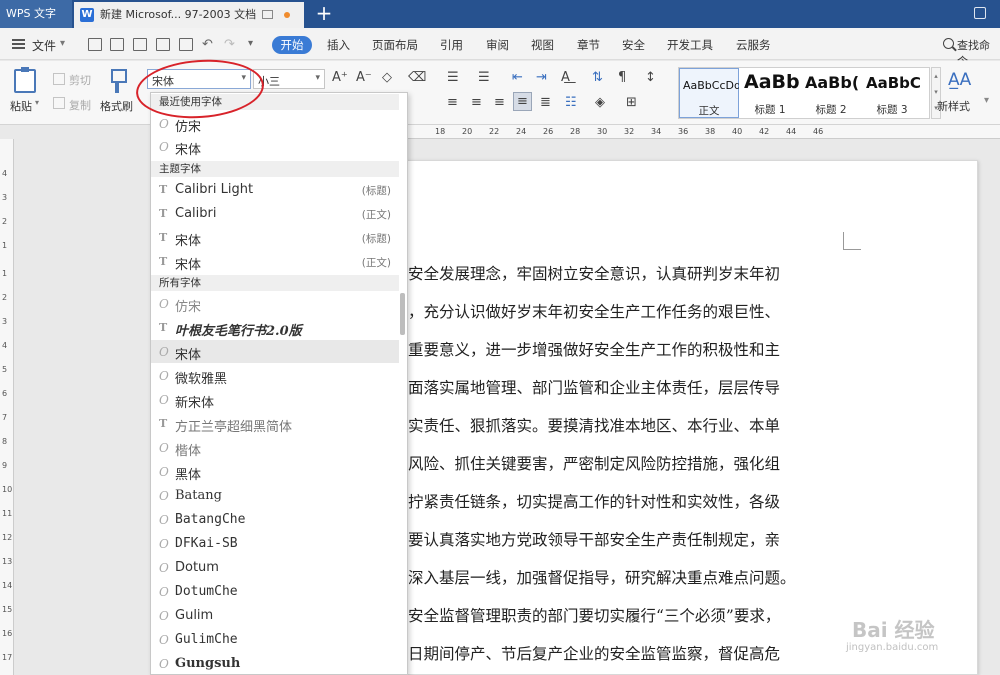 Image resolution: width=1000 pixels, height=675 pixels. Describe the element at coordinates (59, 79) in the screenshot. I see `cut-icon` at that location.